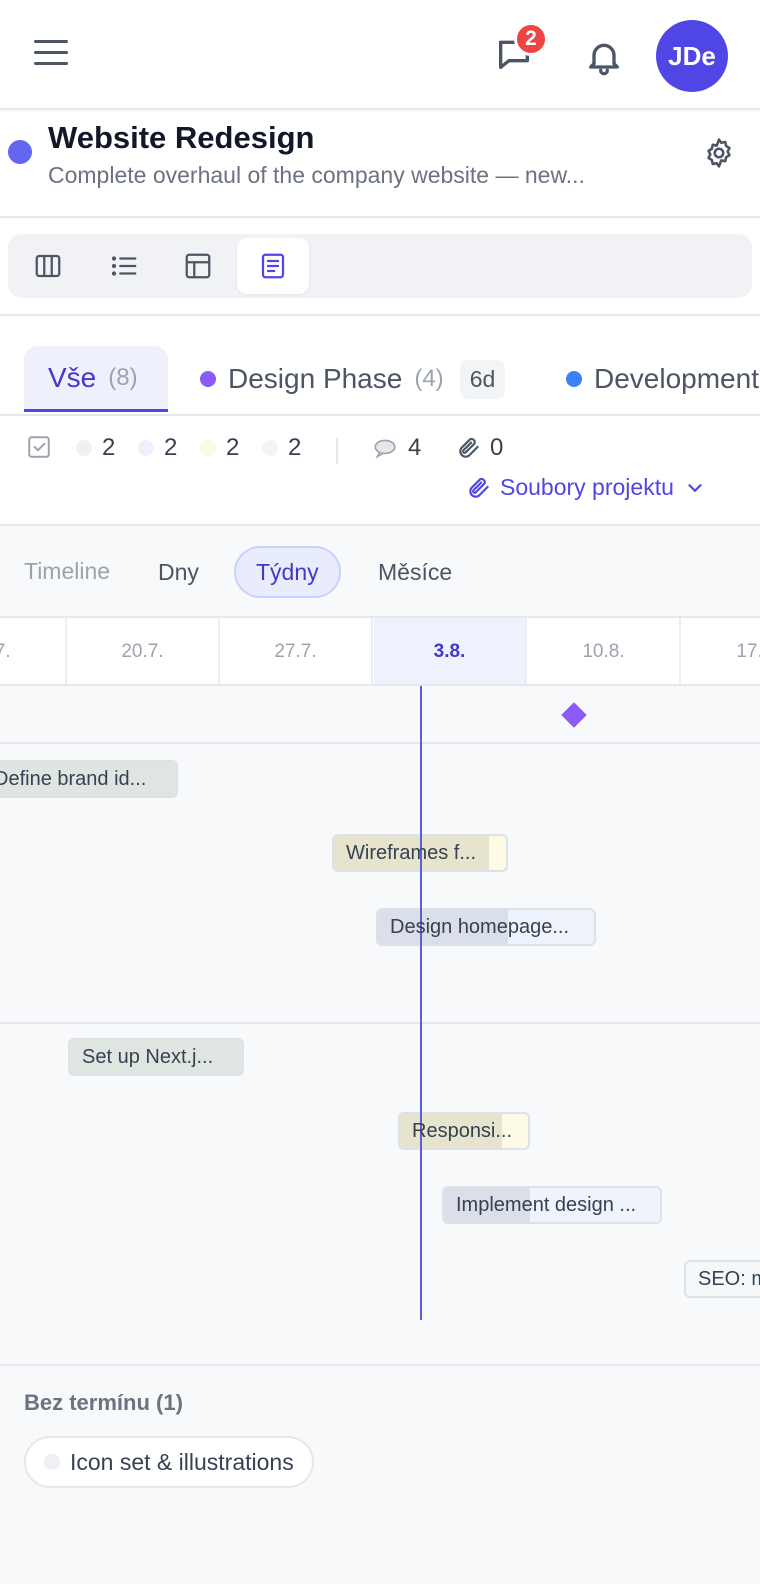 The image size is (760, 1584). I want to click on no-date-section: Bez termínu (1) Icon set & illustrations, so click(380, 1475).